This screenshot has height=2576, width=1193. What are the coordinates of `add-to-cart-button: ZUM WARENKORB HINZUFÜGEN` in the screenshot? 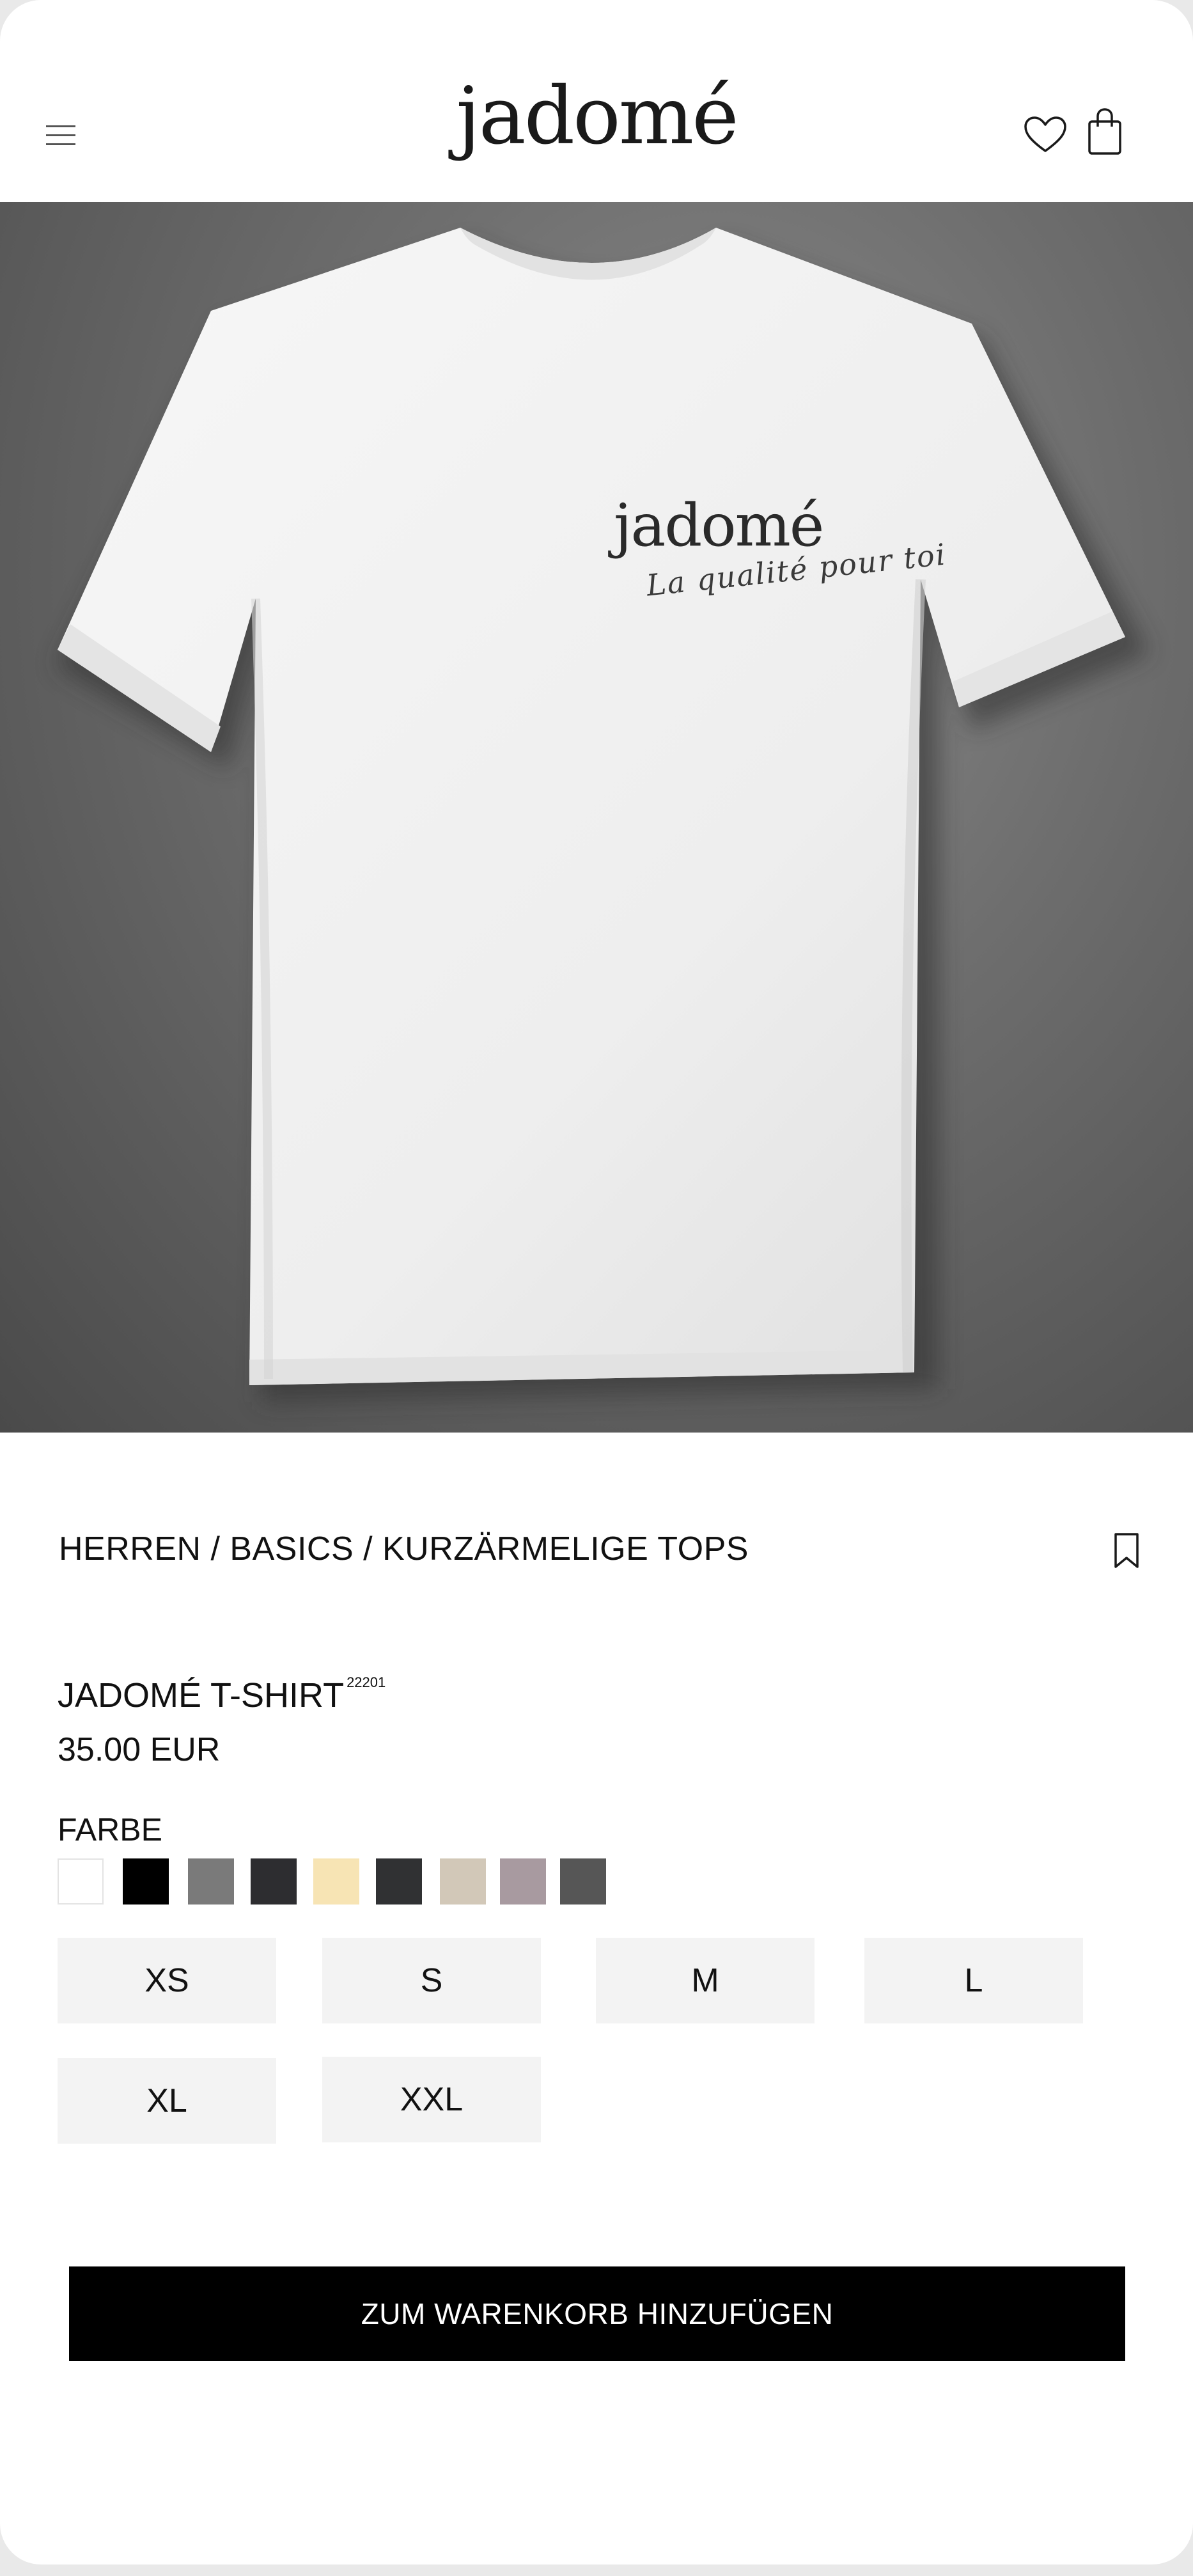 It's located at (597, 2313).